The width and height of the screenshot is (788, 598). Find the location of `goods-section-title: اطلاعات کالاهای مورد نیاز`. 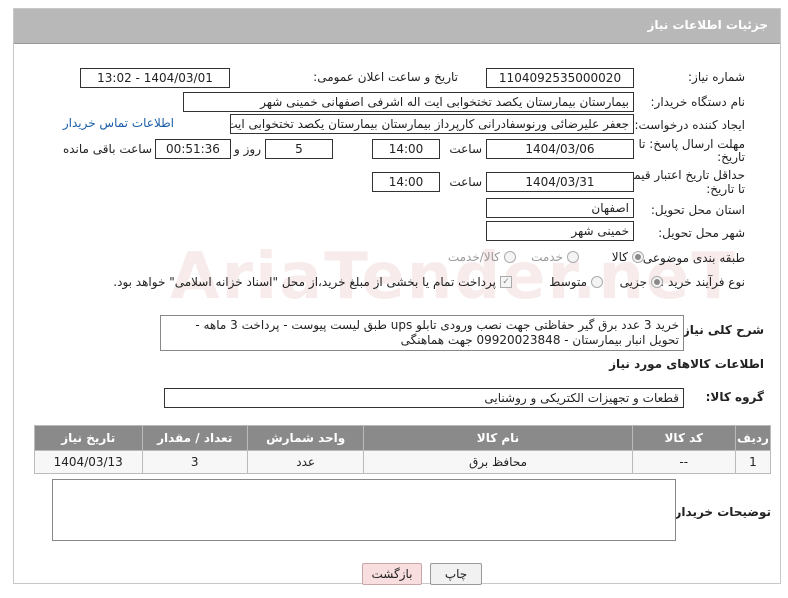

goods-section-title: اطلاعات کالاهای مورد نیاز is located at coordinates (686, 364).